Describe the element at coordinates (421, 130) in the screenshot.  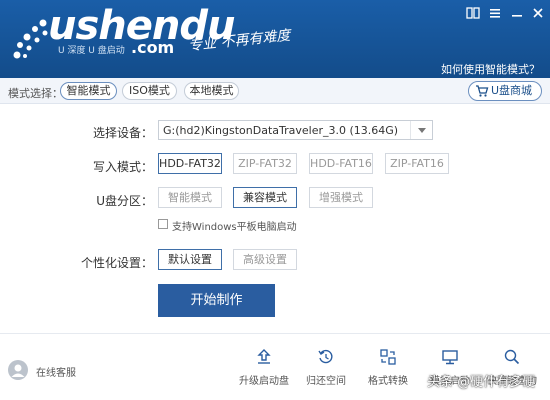
I see `chevron-down-icon` at that location.